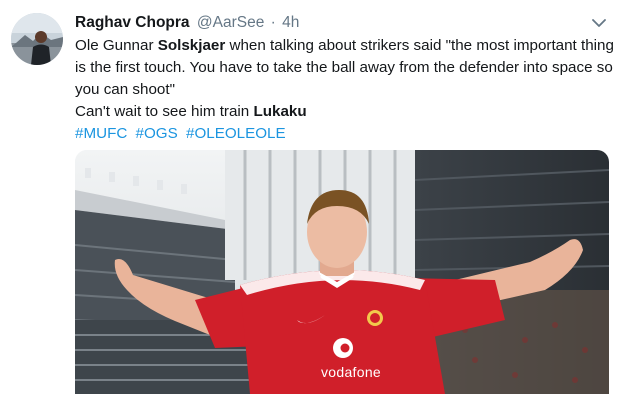  Describe the element at coordinates (132, 22) in the screenshot. I see `author-name: Raghav Chopra` at that location.